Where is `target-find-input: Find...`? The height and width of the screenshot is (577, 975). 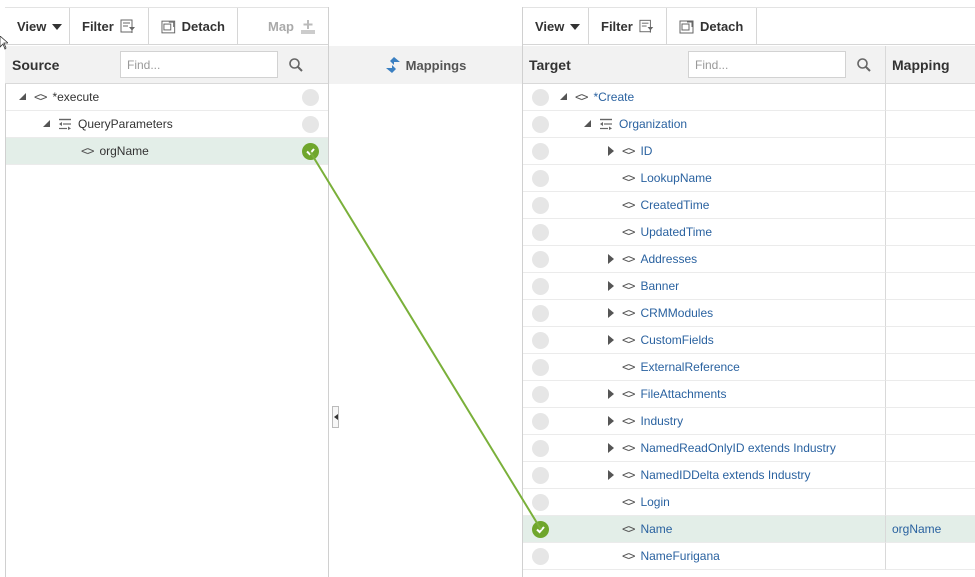
target-find-input: Find... is located at coordinates (767, 64).